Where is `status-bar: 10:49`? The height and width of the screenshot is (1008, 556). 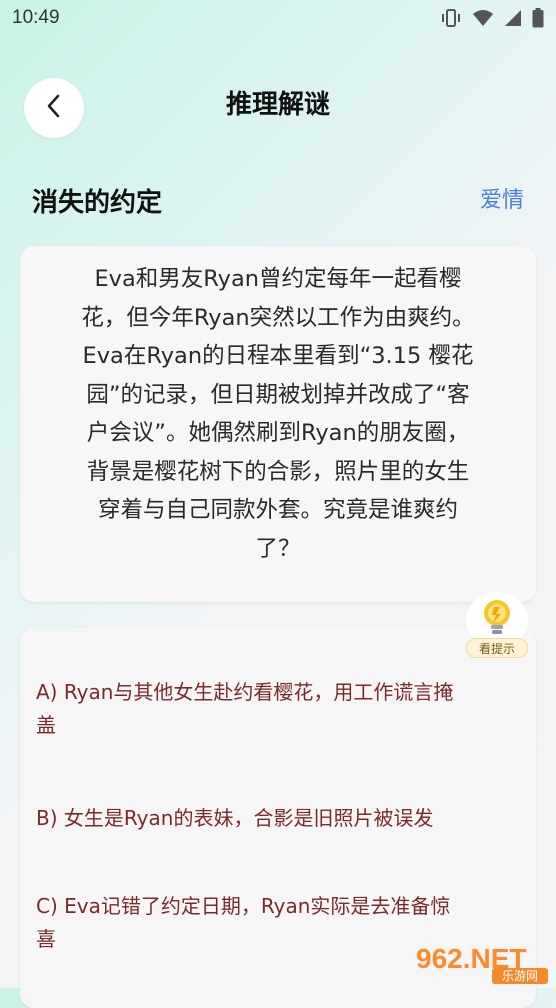
status-bar: 10:49 is located at coordinates (278, 18).